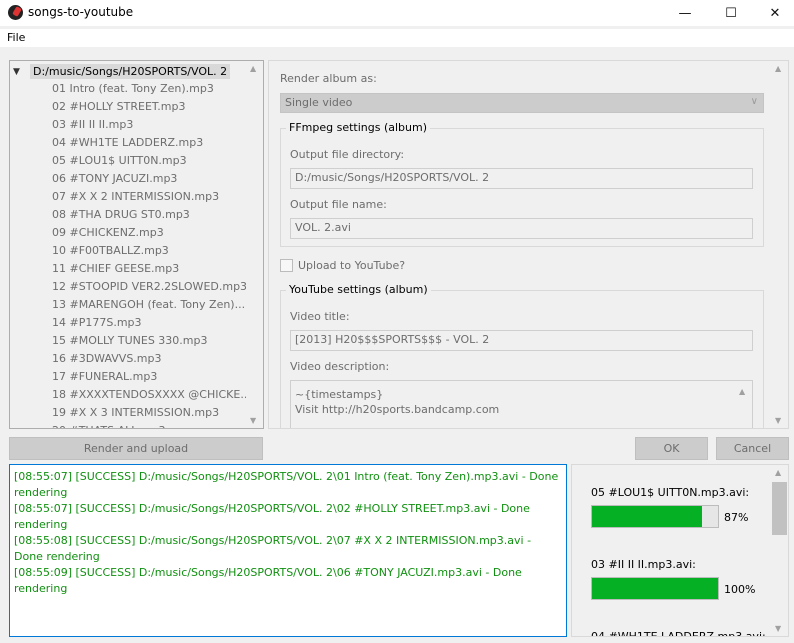 This screenshot has height=643, width=794. I want to click on minimize-button: —, so click(685, 13).